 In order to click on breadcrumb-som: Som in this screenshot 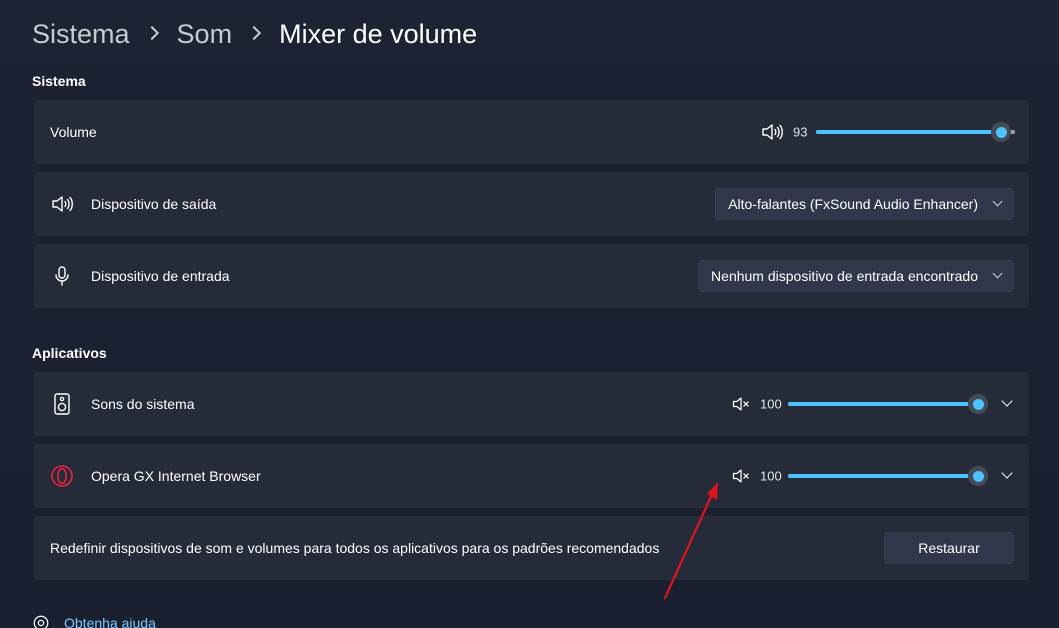, I will do `click(205, 34)`.